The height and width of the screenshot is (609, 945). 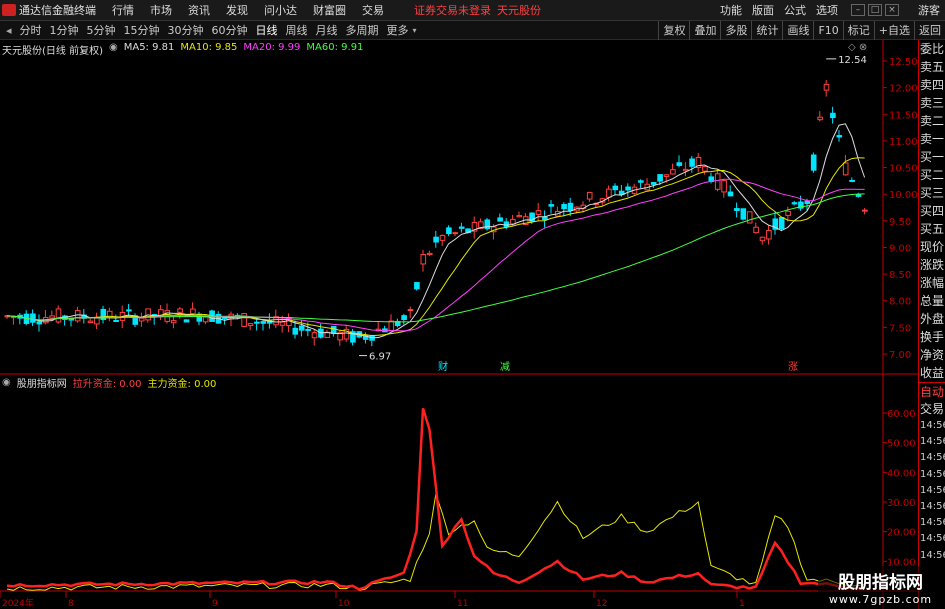 I want to click on side-label-zongliang: 总量, so click(x=932, y=301).